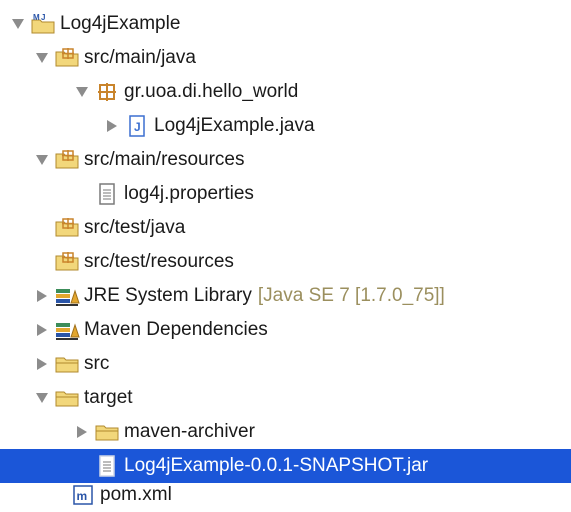 Image resolution: width=571 pixels, height=512 pixels. I want to click on tree-item-target: target, so click(285, 398).